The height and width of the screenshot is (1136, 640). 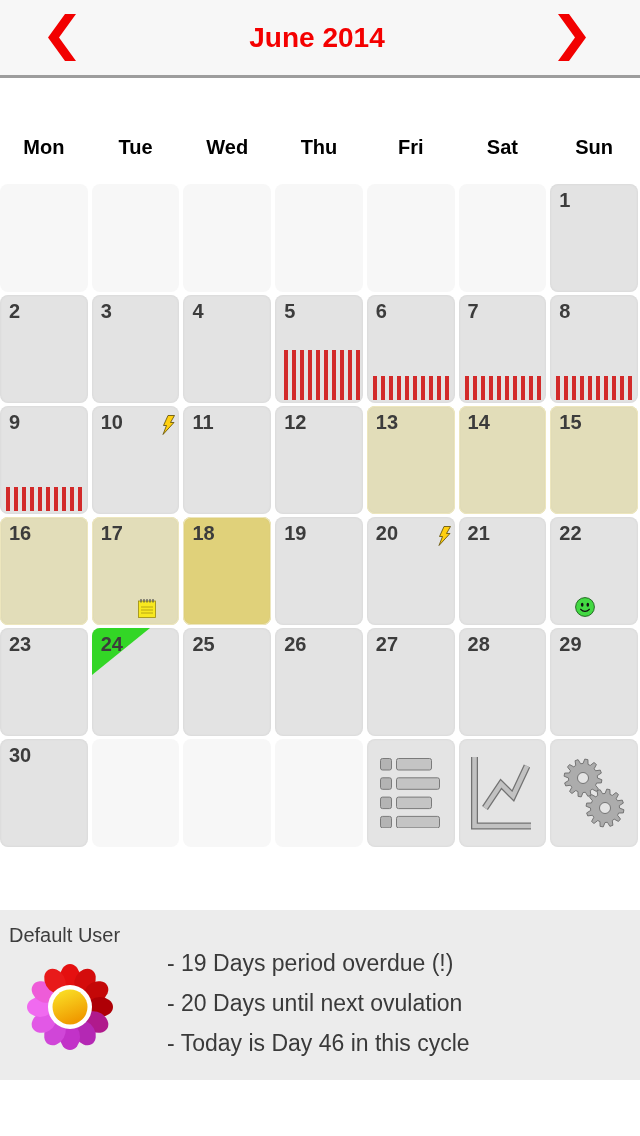 What do you see at coordinates (135, 682) in the screenshot?
I see `day-cell: 24` at bounding box center [135, 682].